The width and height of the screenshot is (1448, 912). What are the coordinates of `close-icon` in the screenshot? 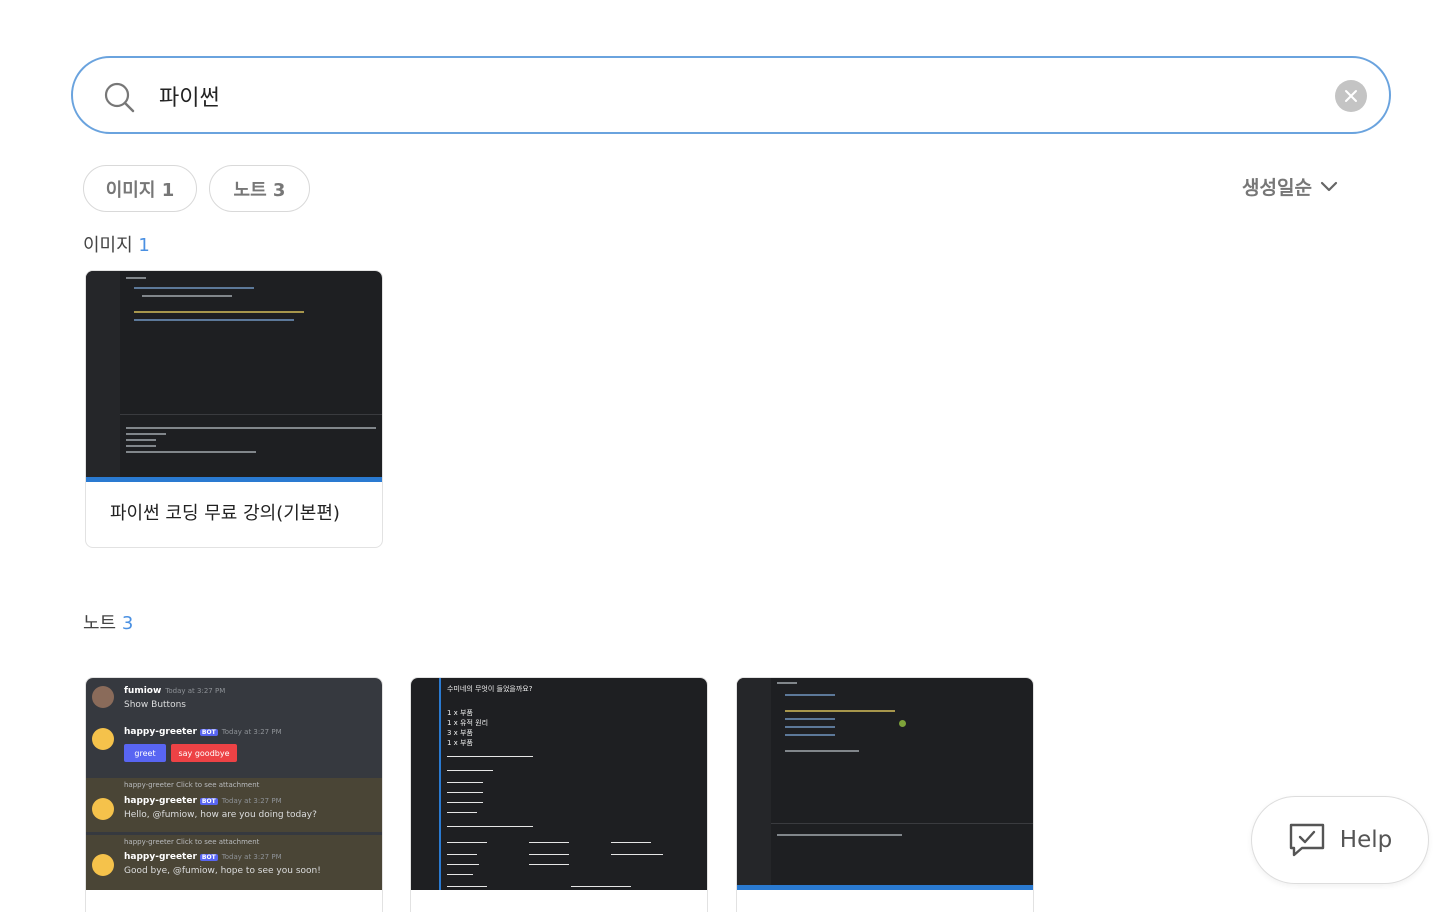 It's located at (1351, 96).